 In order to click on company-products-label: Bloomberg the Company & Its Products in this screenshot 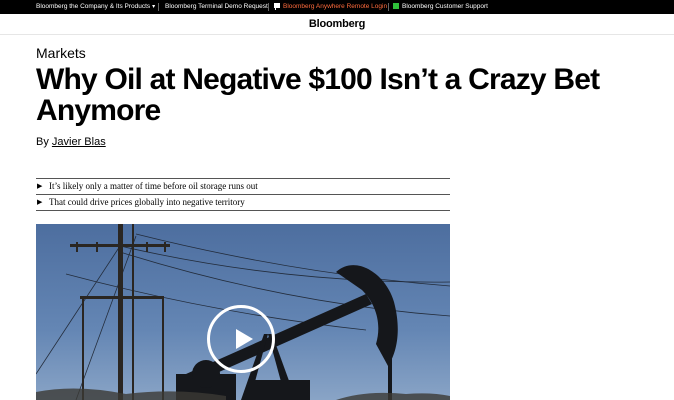, I will do `click(93, 6)`.